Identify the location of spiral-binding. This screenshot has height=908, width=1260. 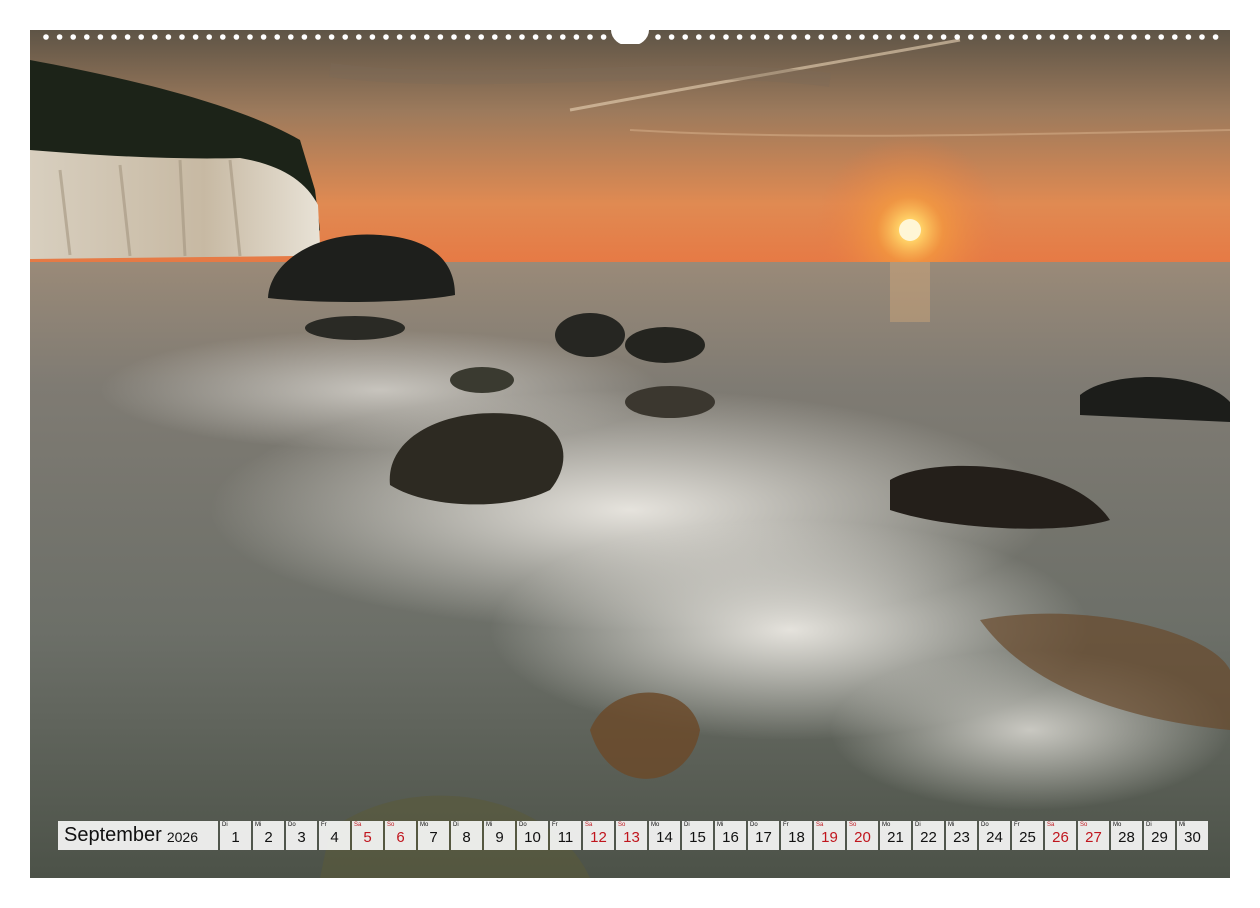
(630, 37).